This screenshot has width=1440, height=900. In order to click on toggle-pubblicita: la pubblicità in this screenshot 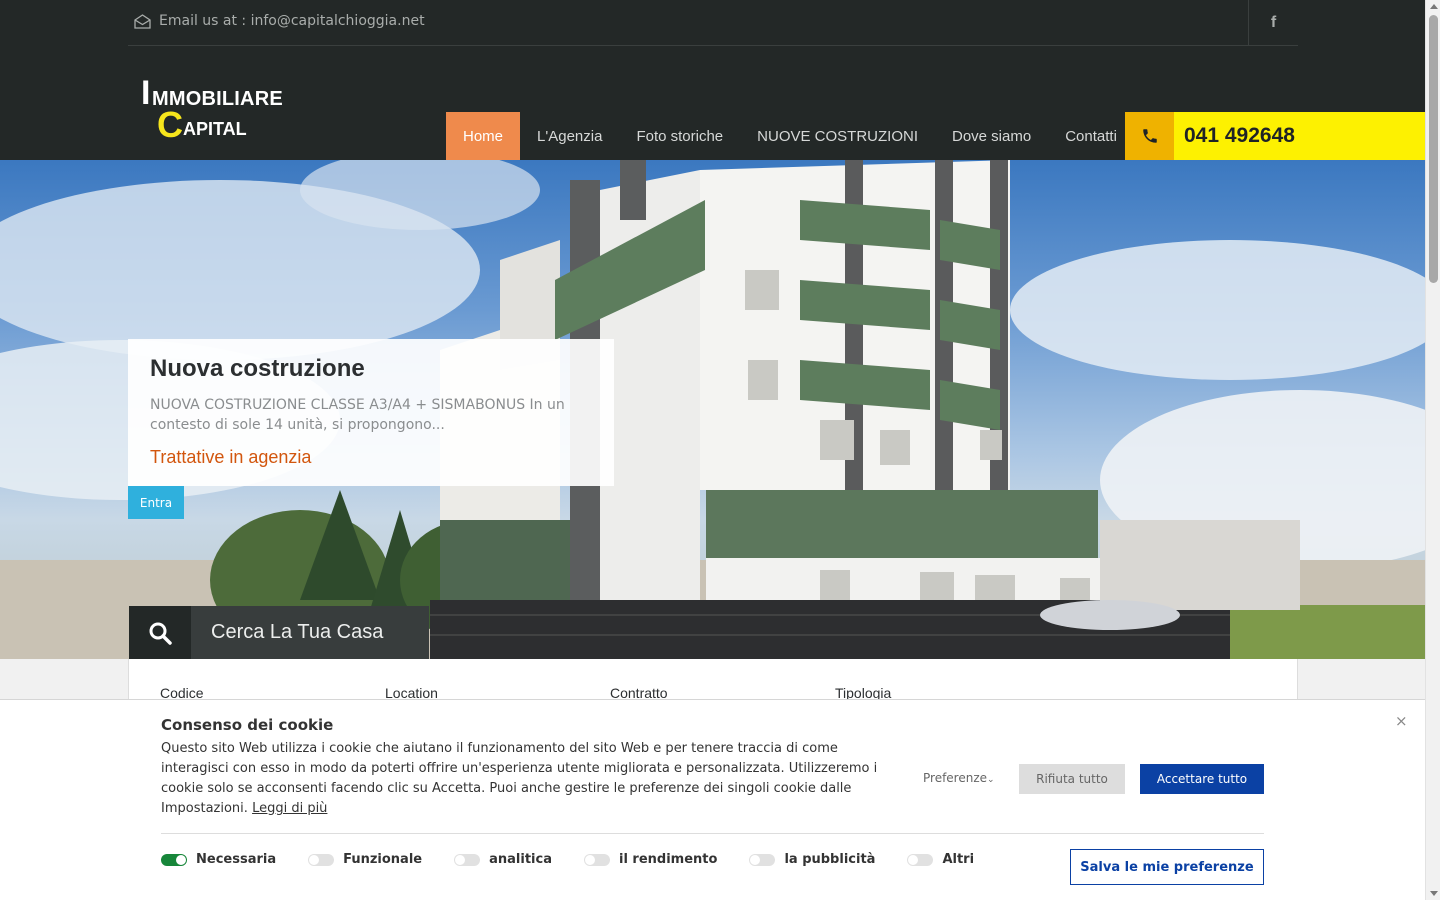, I will do `click(812, 859)`.